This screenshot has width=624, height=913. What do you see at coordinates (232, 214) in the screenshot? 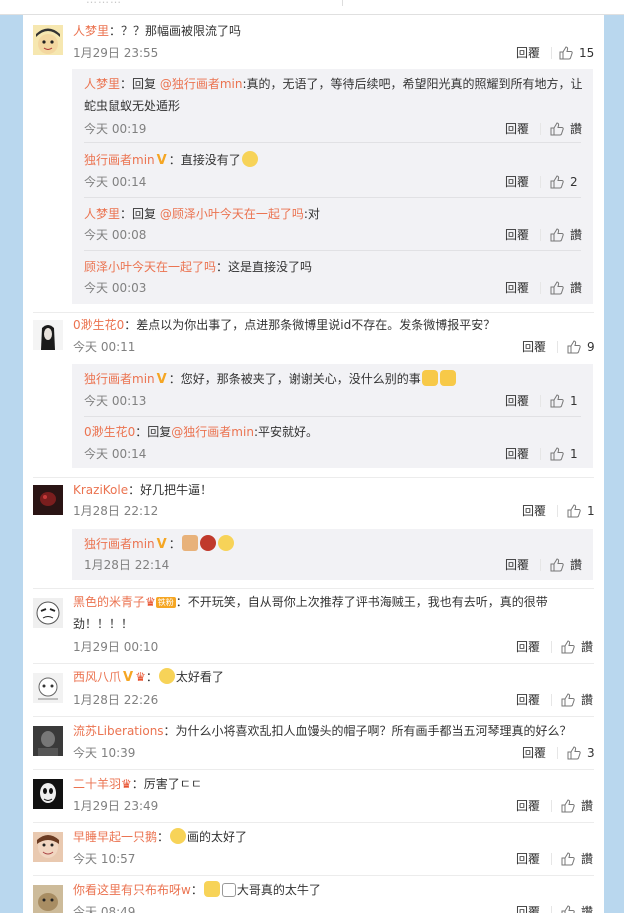
I see `mention-link: @顾泽小叶今天在一起了吗` at bounding box center [232, 214].